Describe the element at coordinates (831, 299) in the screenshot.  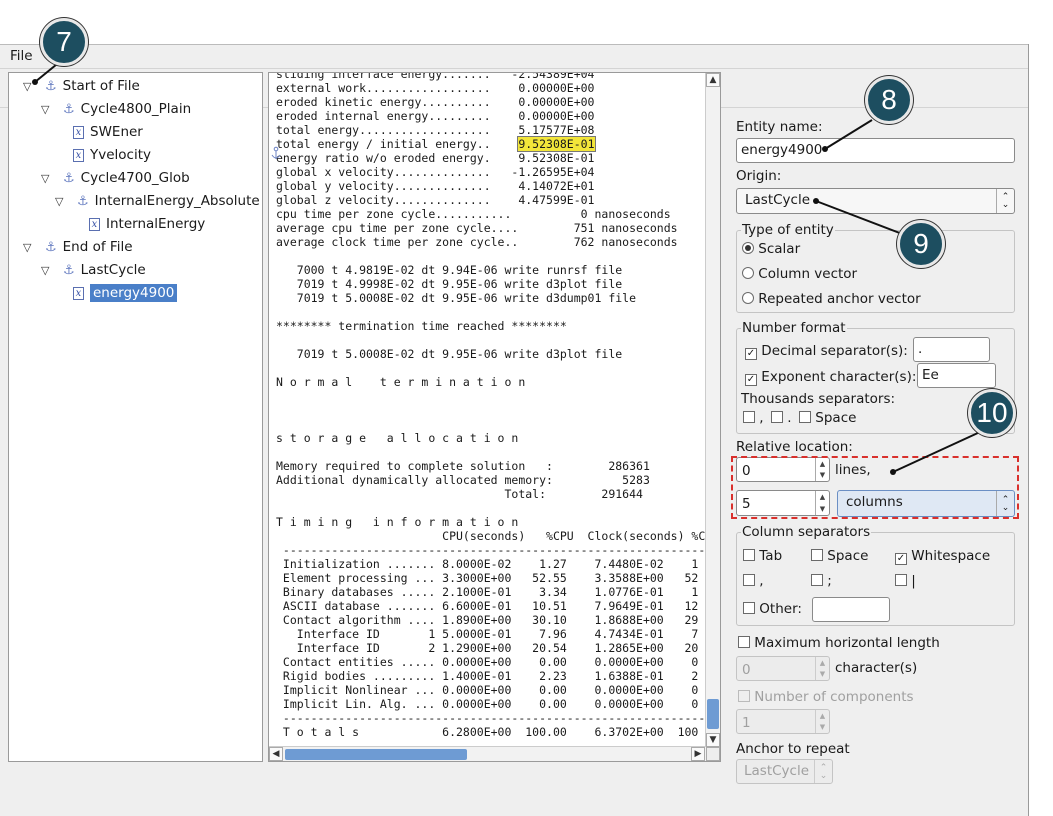
I see `type-repeated-radio: Repeated anchor vector` at that location.